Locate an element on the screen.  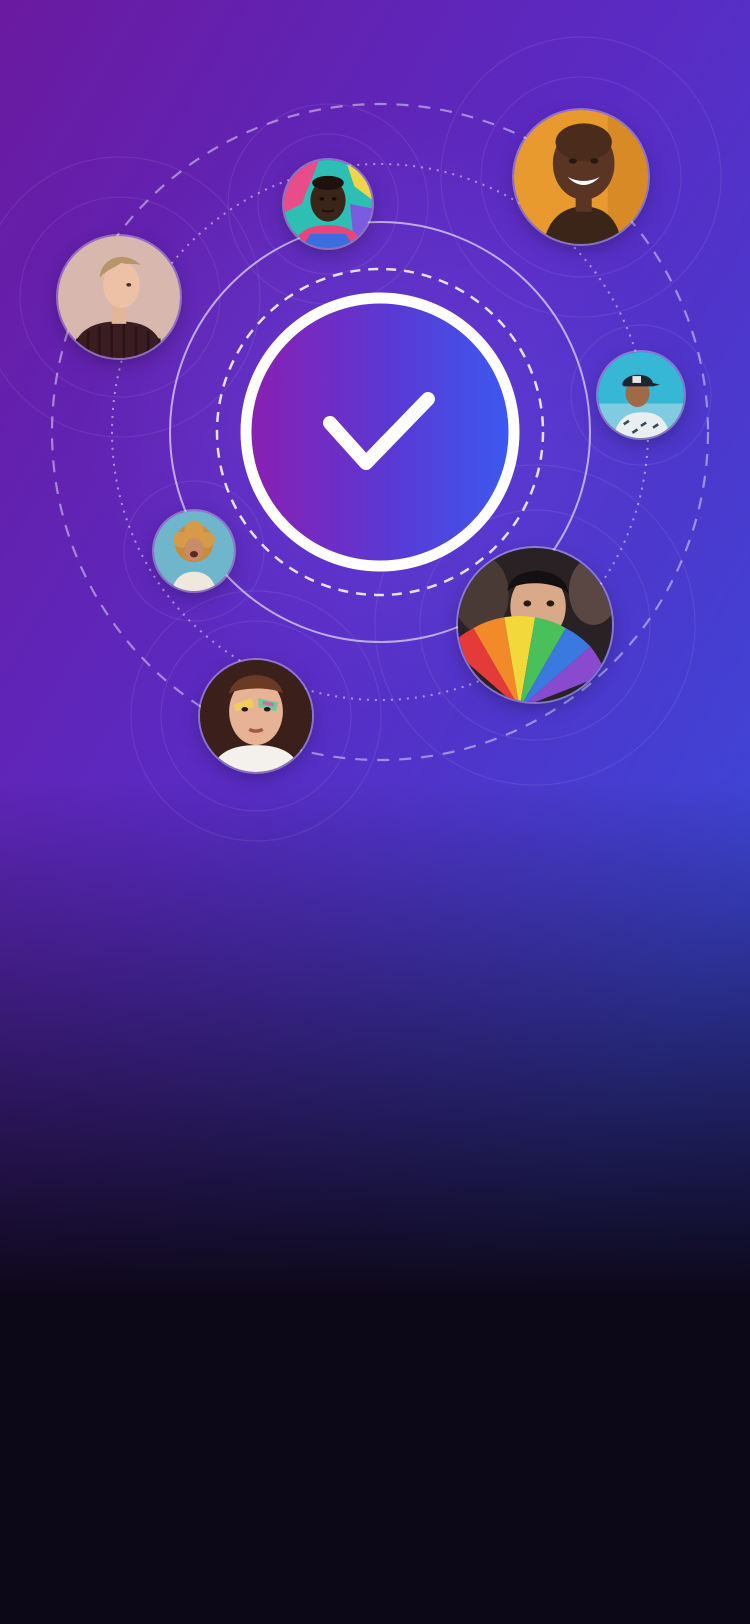
avatar-man-rainbow-light is located at coordinates (256, 716).